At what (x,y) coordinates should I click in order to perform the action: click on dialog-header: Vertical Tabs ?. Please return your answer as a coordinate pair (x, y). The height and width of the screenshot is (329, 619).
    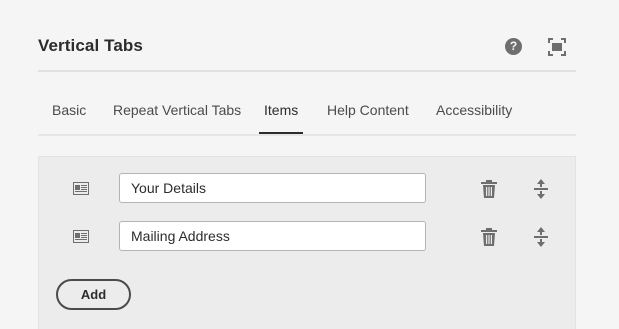
    Looking at the image, I should click on (307, 49).